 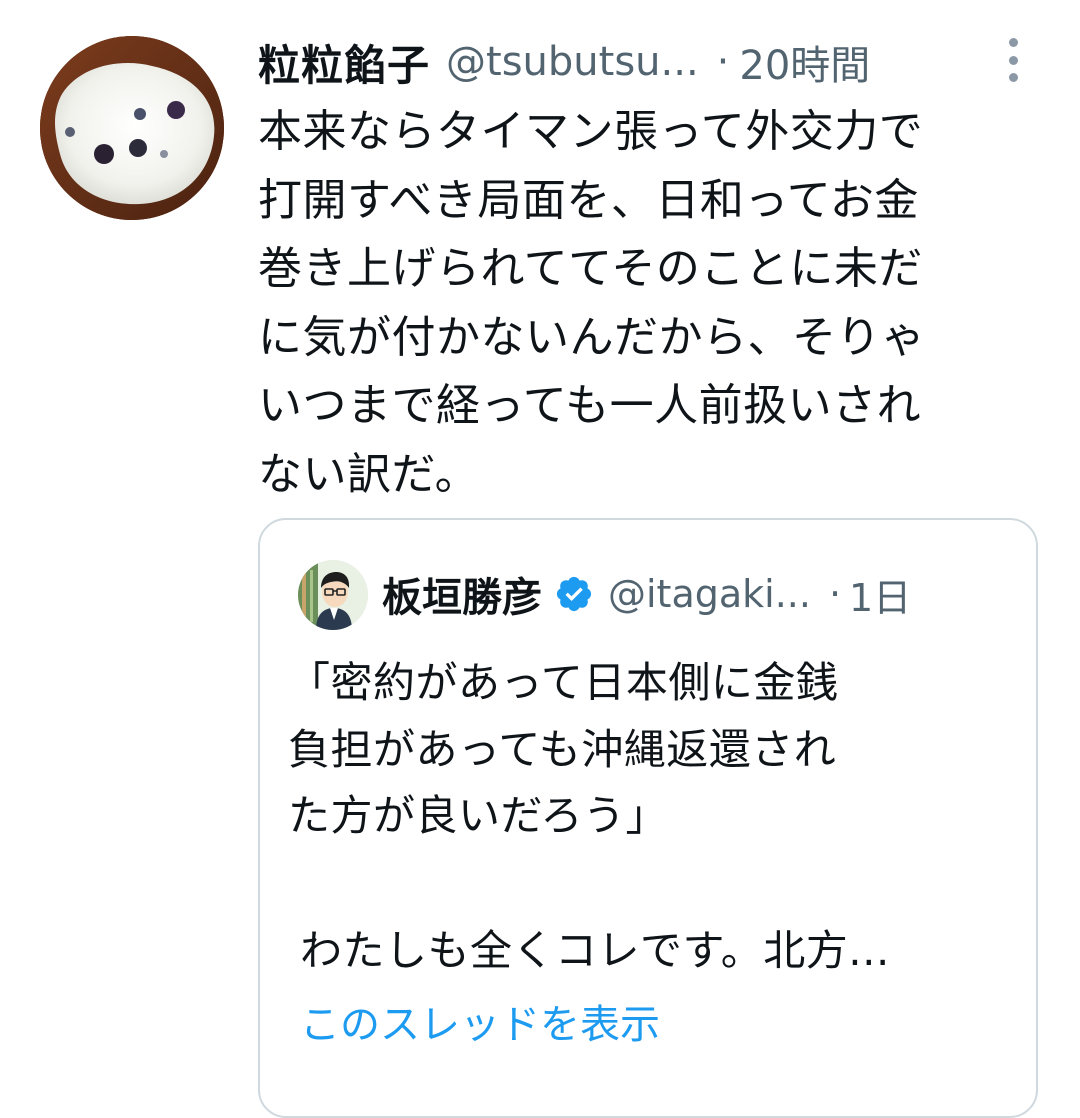 I want to click on verified-badge-icon, so click(x=574, y=594).